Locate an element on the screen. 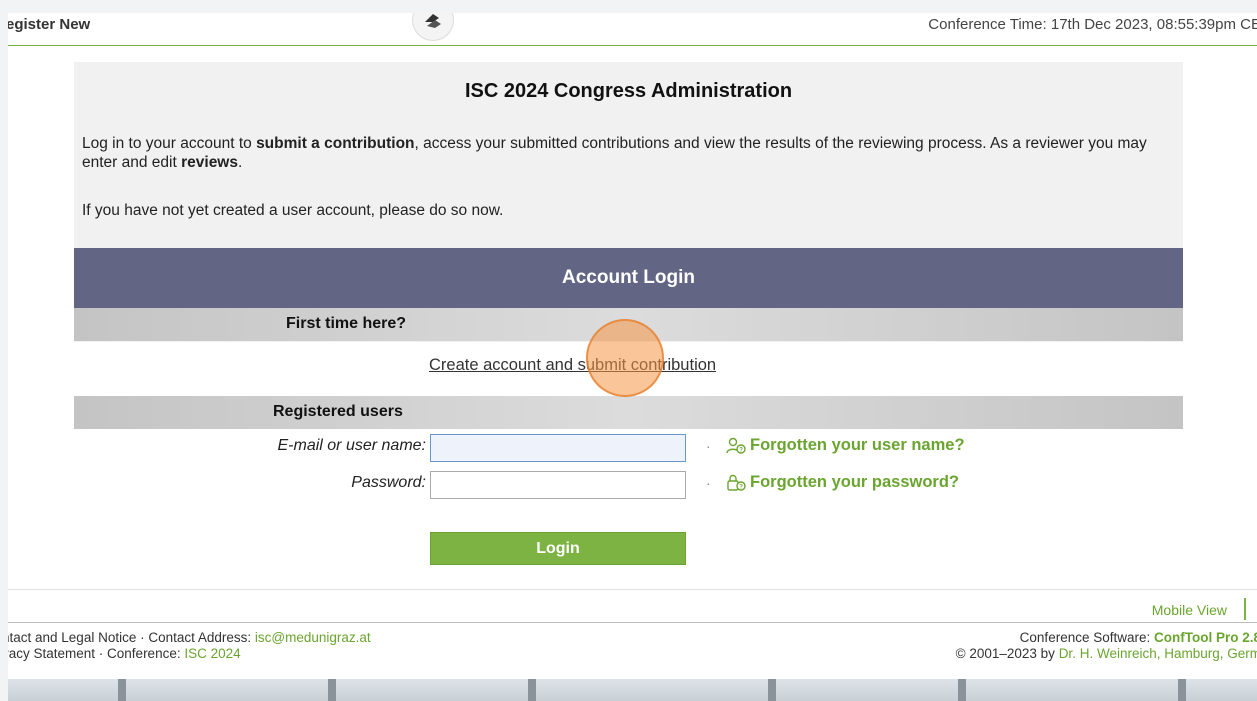  mobile-view-marker is located at coordinates (1245, 609).